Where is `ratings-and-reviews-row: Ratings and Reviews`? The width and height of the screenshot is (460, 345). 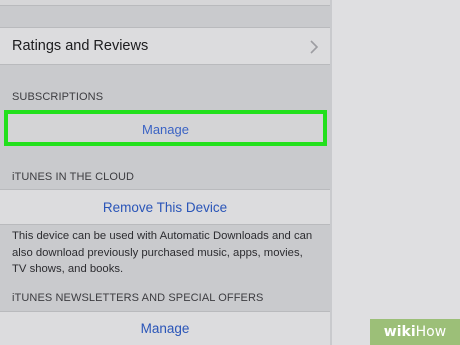 ratings-and-reviews-row: Ratings and Reviews is located at coordinates (165, 46).